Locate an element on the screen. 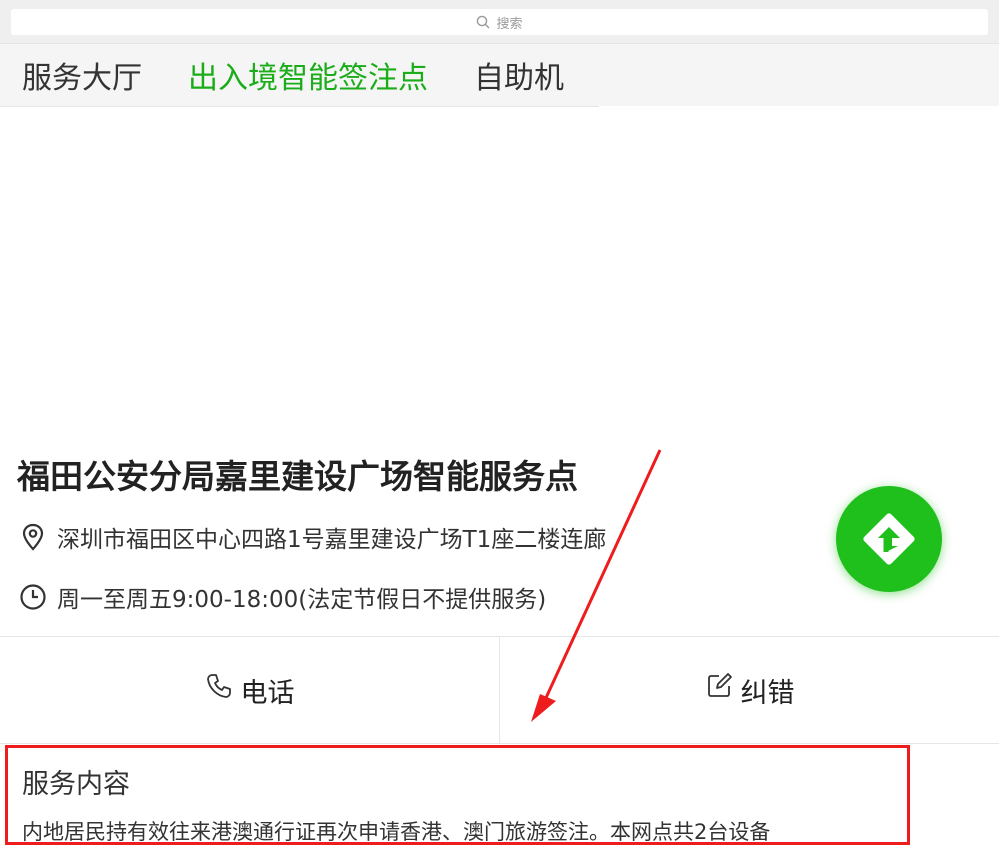 The width and height of the screenshot is (999, 854). correct-button: 纠错 is located at coordinates (749, 690).